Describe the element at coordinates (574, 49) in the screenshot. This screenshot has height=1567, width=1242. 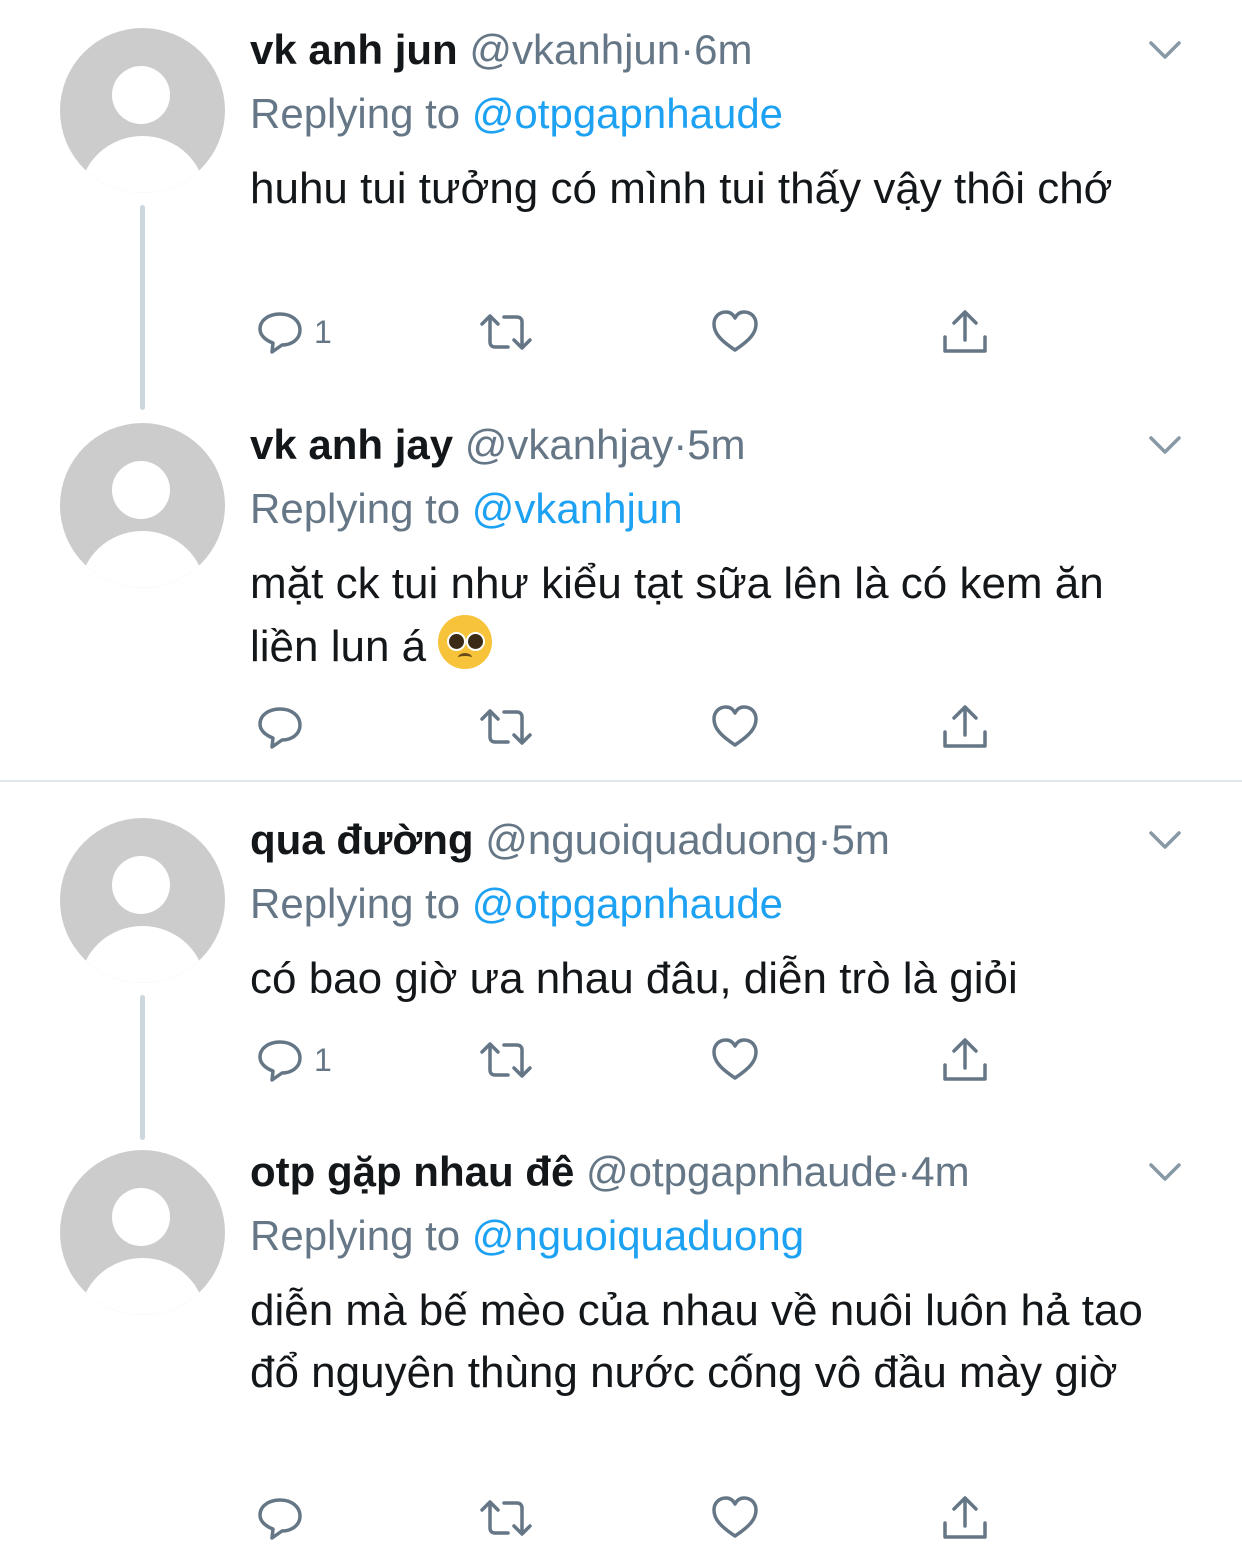
I see `username: @vkanhjun` at that location.